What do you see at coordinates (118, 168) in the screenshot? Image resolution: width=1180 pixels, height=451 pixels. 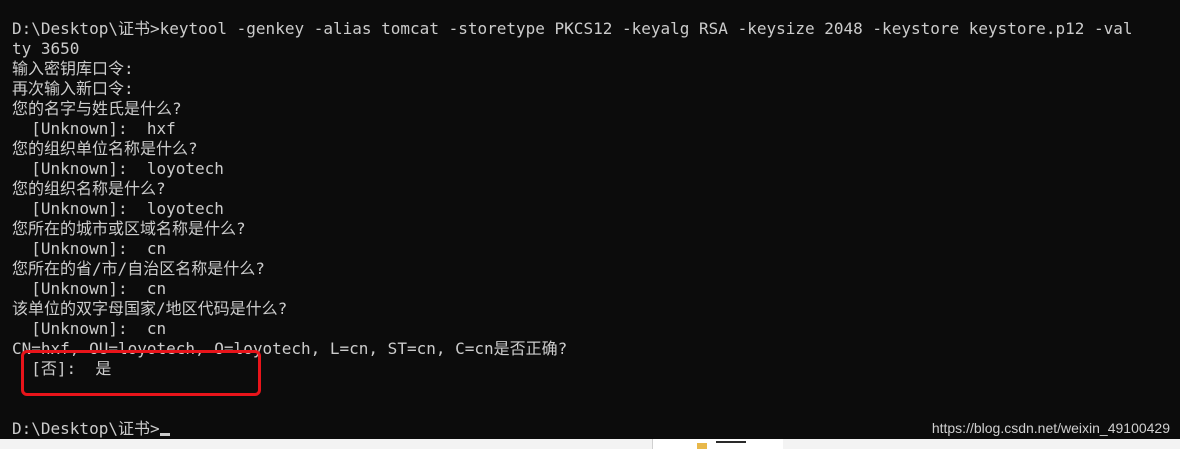 I see `answer-org-unit: [Unknown]: loyotech` at bounding box center [118, 168].